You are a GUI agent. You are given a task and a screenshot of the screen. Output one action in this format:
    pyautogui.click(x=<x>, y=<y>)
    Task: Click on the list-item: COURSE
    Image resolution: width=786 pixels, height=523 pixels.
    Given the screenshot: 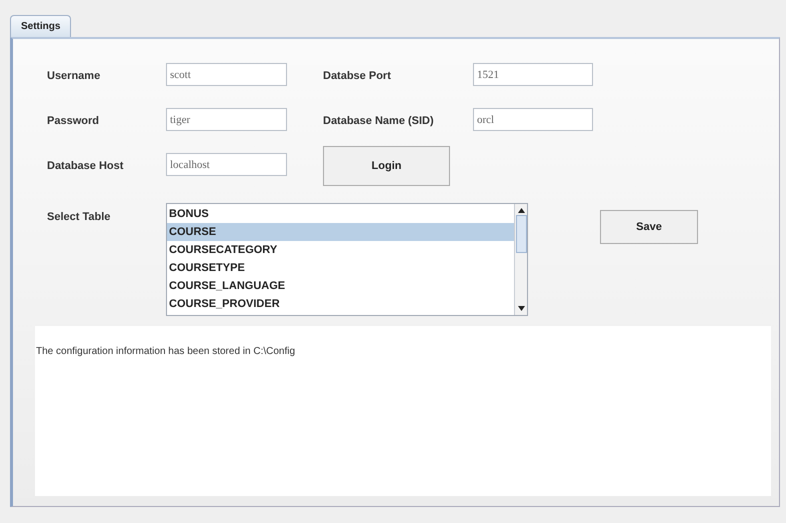 What is the action you would take?
    pyautogui.click(x=340, y=232)
    